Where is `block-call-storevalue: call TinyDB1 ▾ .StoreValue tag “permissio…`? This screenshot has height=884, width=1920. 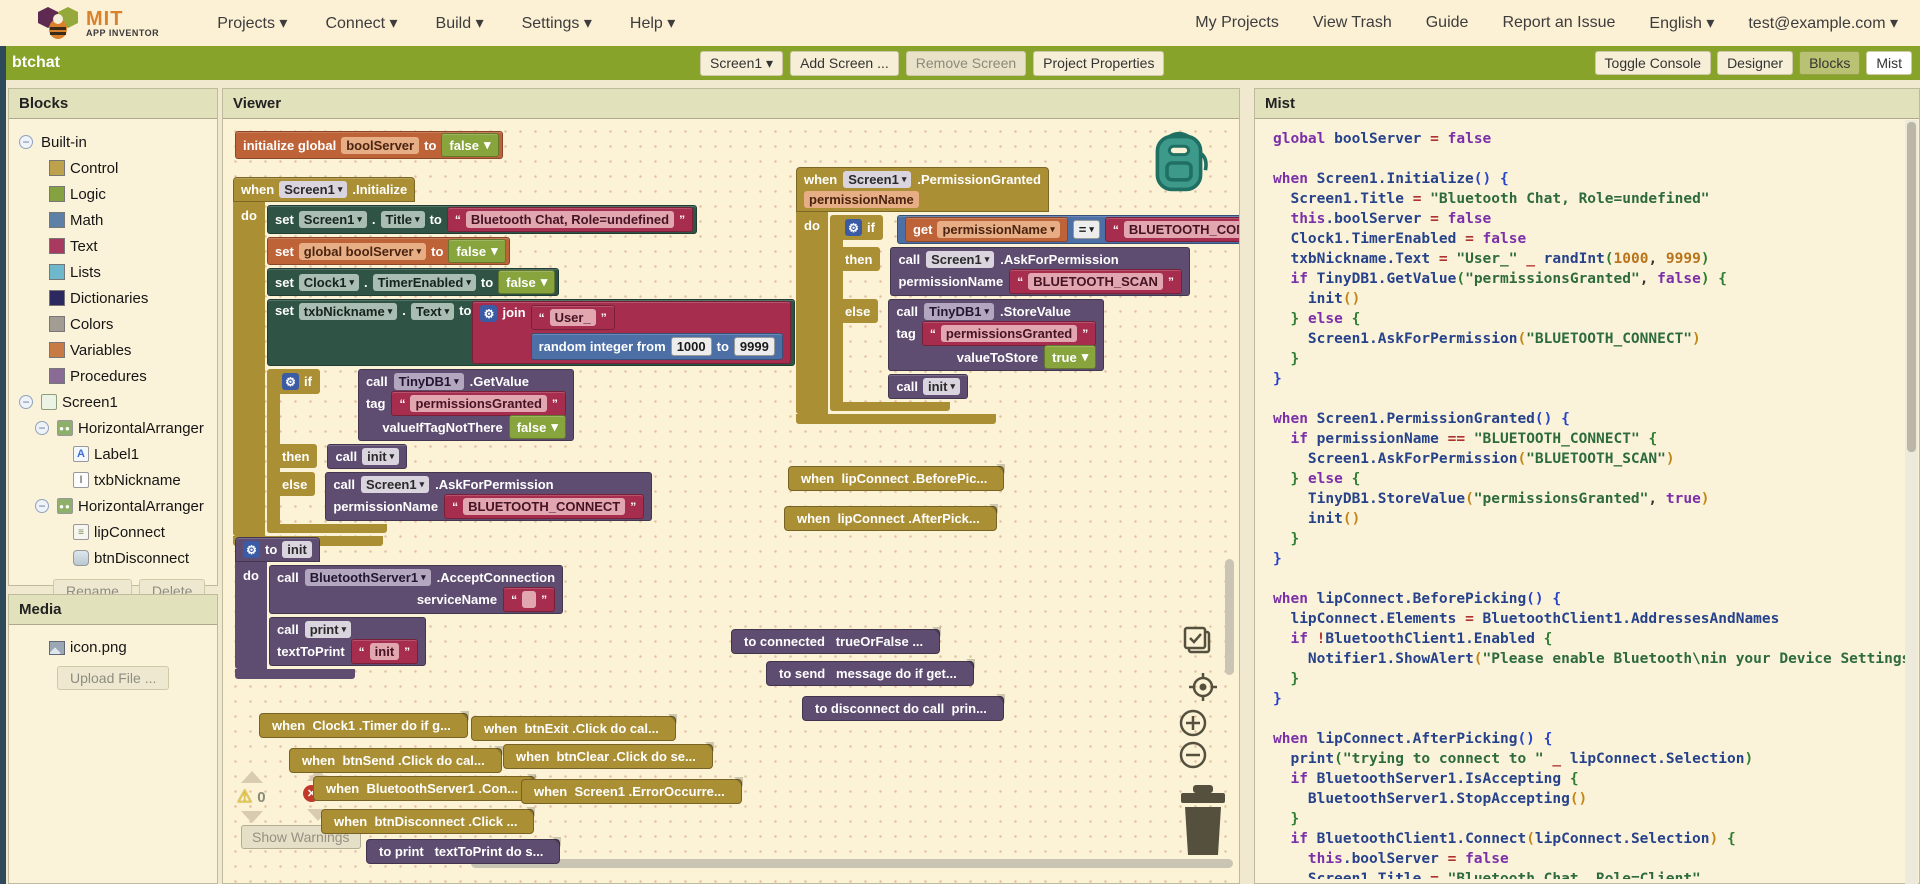
block-call-storevalue: call TinyDB1 ▾ .StoreValue tag “permissio… is located at coordinates (996, 335).